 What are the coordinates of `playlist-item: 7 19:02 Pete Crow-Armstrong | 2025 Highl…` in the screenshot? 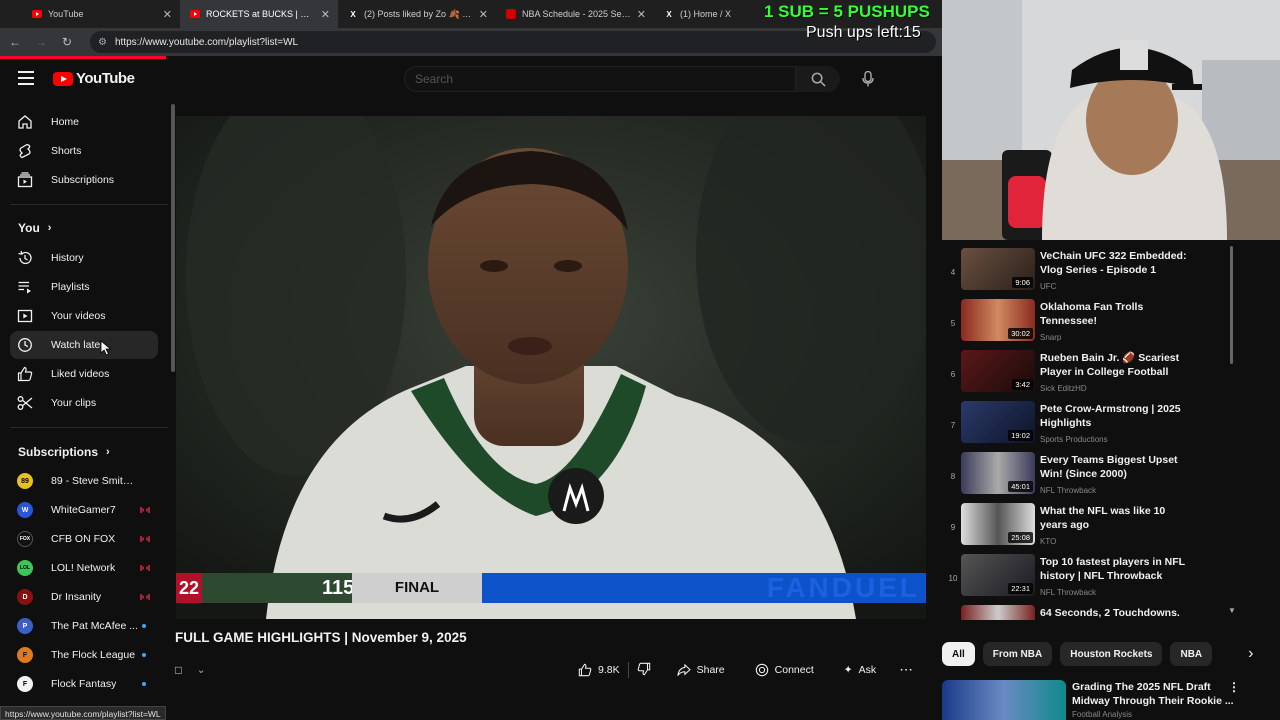 It's located at (1091, 425).